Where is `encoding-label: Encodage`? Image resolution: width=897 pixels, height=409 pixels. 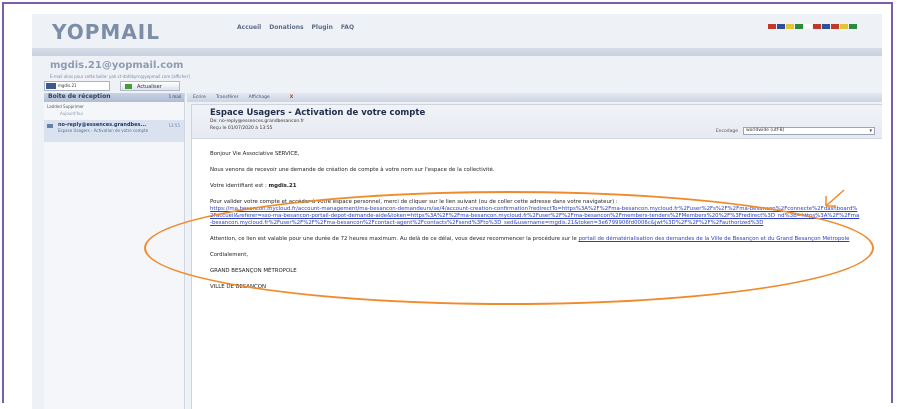 encoding-label: Encodage is located at coordinates (726, 131).